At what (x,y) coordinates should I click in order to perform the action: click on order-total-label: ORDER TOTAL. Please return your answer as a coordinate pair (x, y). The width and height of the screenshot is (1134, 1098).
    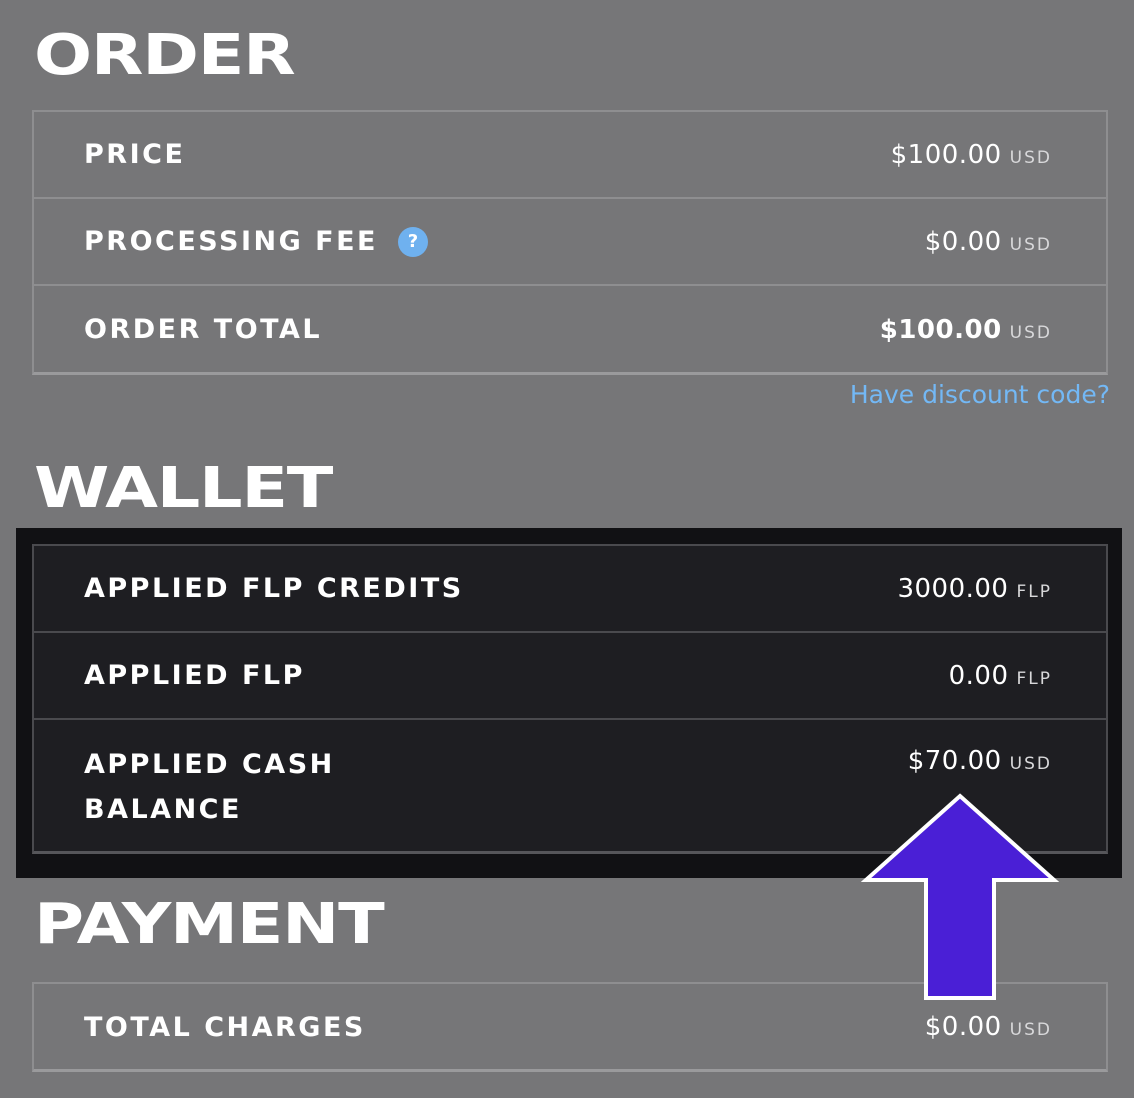
    Looking at the image, I should click on (203, 329).